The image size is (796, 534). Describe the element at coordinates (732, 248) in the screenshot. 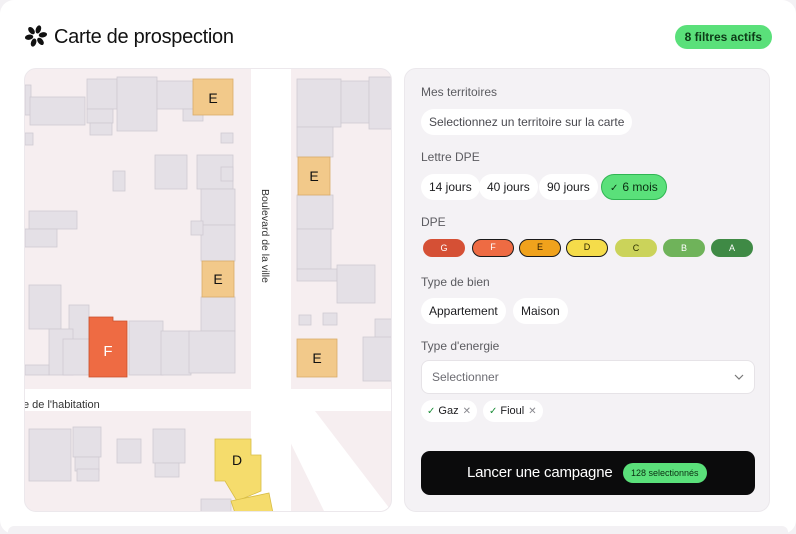

I see `dpe-grade-a: A` at that location.